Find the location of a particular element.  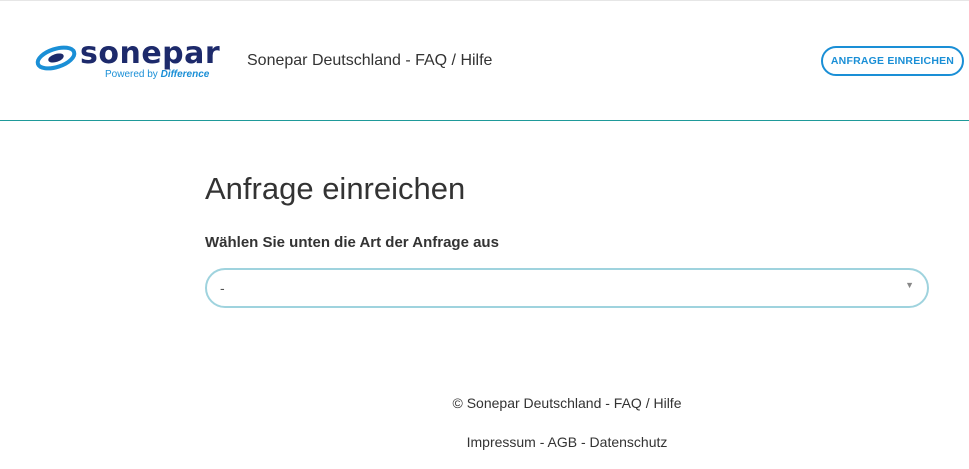

sonepar-logo: sonepar Powered by Difference is located at coordinates (129, 60).